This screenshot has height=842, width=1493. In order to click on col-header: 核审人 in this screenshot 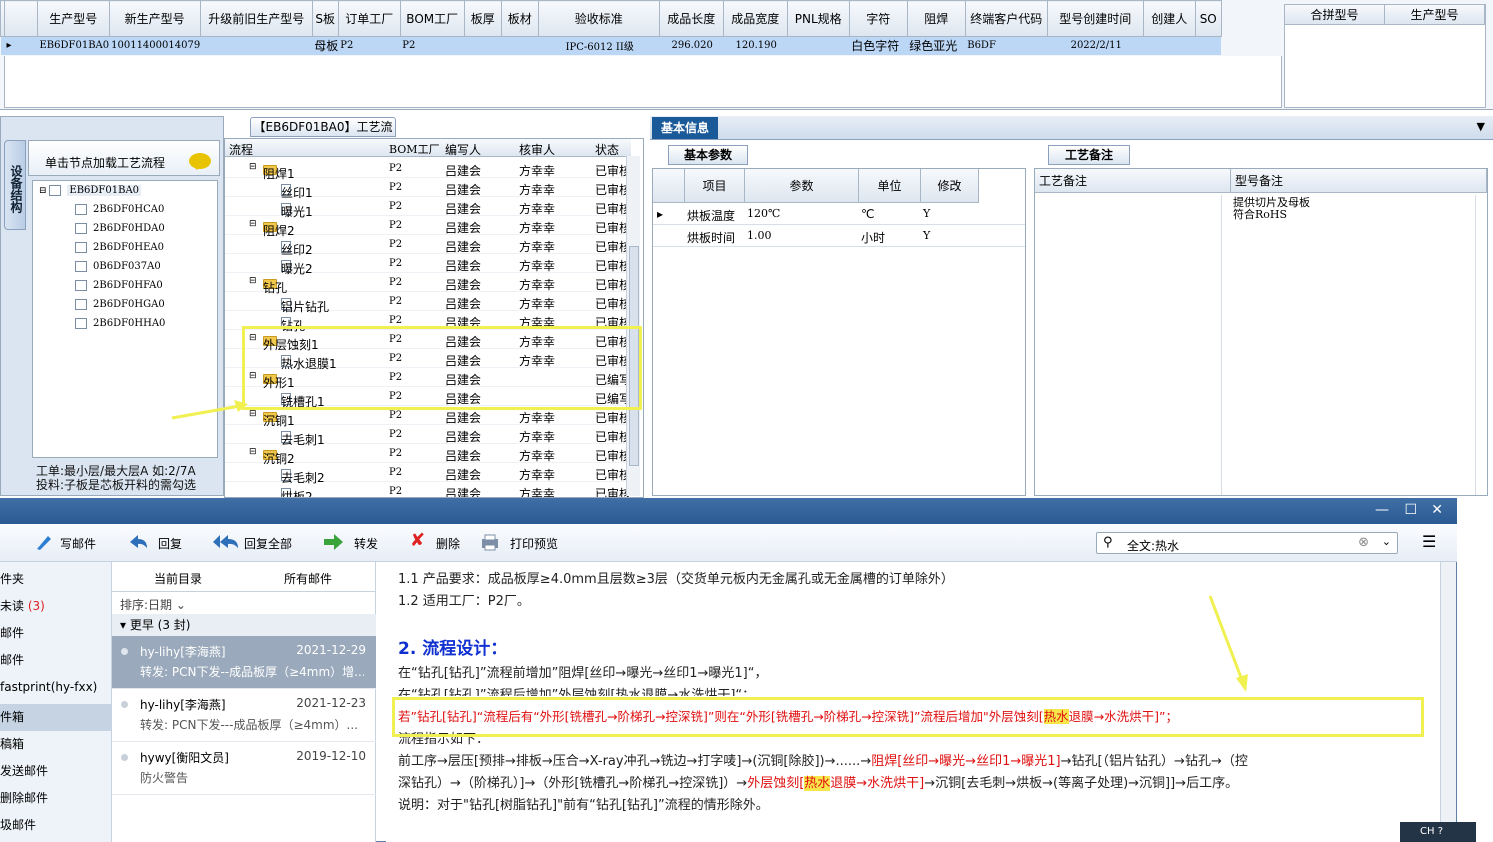, I will do `click(537, 149)`.